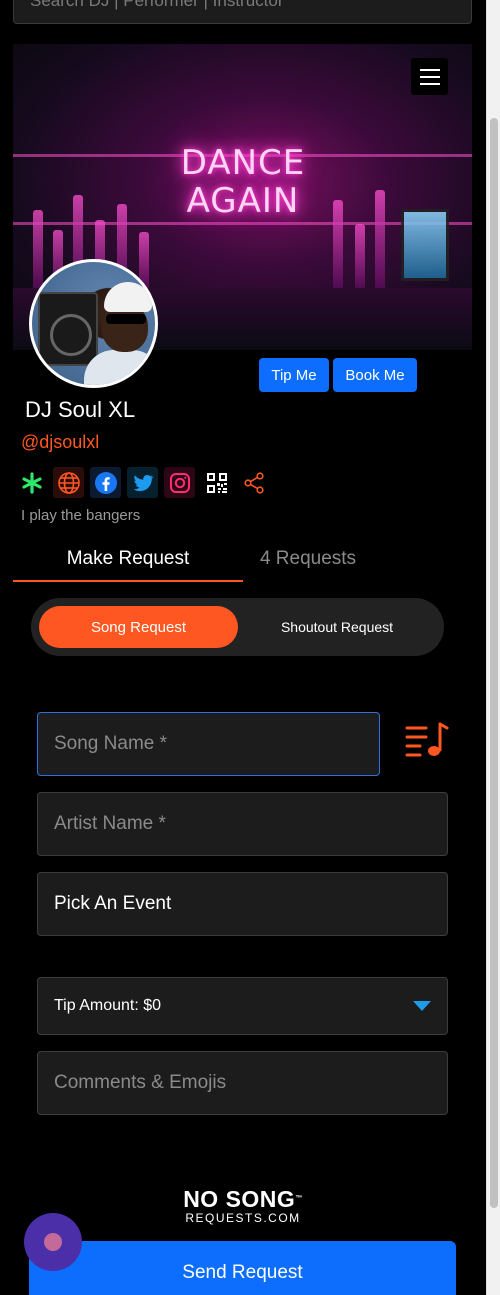 The width and height of the screenshot is (500, 1295). Describe the element at coordinates (108, 1005) in the screenshot. I see `tip-amount-label: Tip Amount: $0` at that location.